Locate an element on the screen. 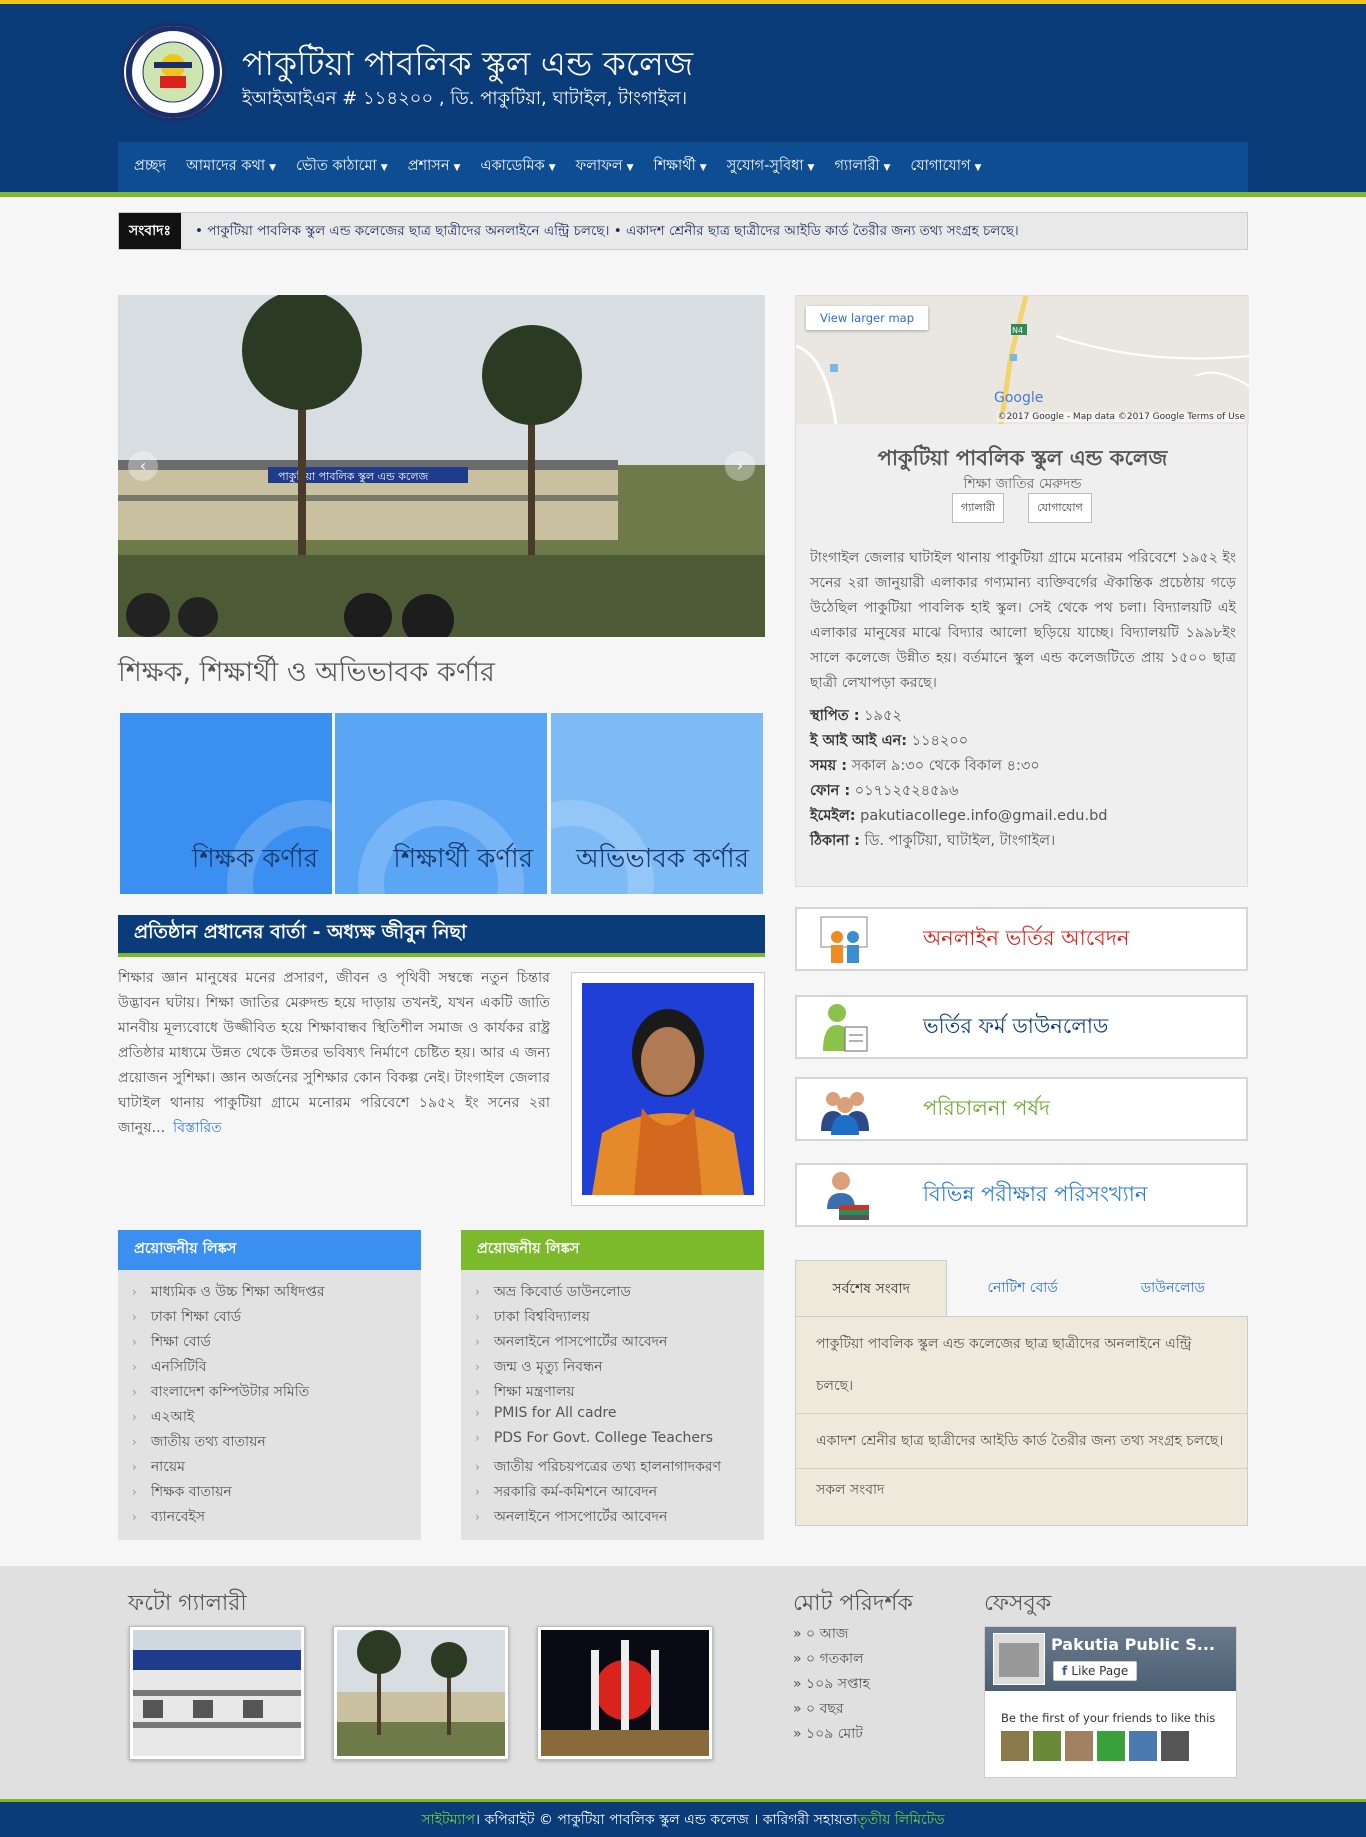  fb-page-avatar is located at coordinates (1019, 1659).